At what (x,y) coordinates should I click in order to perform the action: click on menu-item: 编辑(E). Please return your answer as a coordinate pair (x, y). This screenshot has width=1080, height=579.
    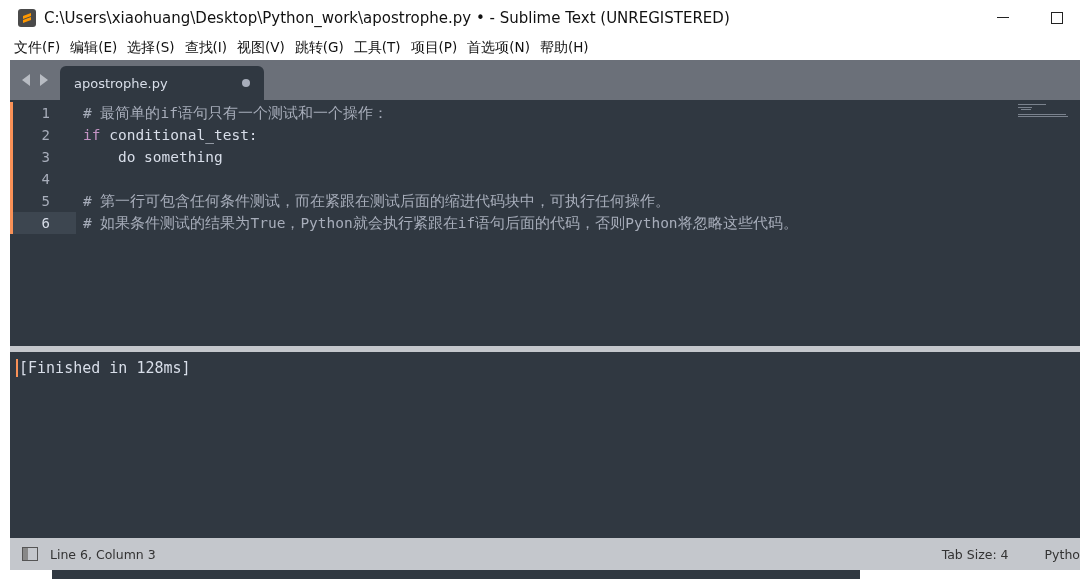
    Looking at the image, I should click on (96, 48).